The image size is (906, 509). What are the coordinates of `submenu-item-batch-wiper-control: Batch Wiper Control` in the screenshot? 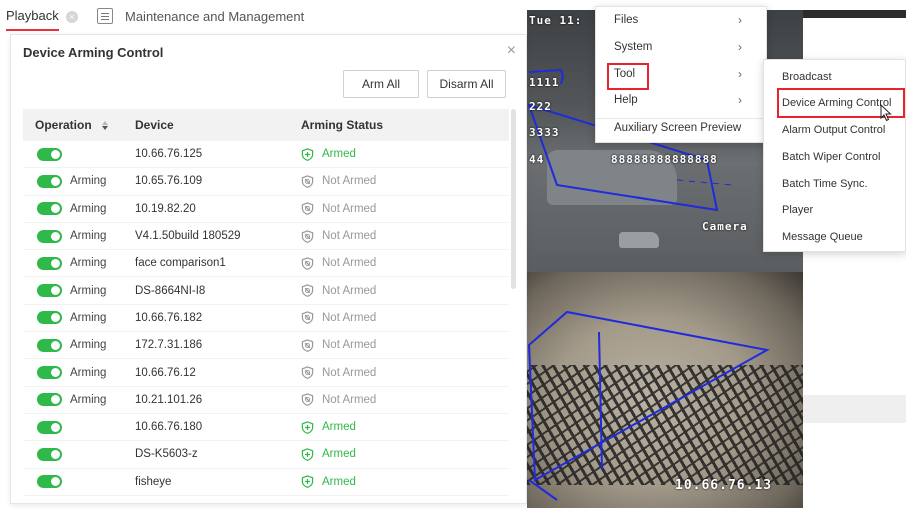 It's located at (835, 157).